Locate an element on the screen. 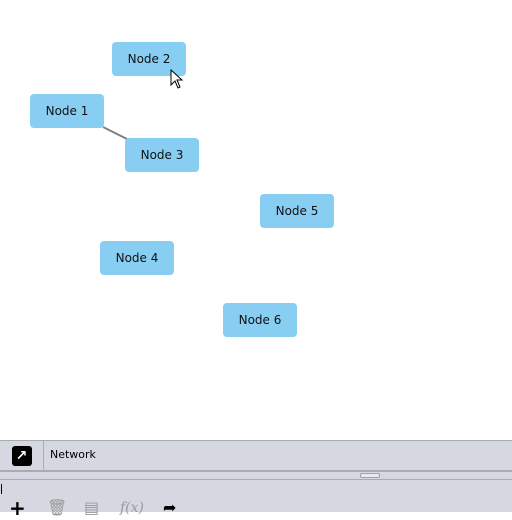 The width and height of the screenshot is (512, 520). panel-splitter is located at coordinates (256, 476).